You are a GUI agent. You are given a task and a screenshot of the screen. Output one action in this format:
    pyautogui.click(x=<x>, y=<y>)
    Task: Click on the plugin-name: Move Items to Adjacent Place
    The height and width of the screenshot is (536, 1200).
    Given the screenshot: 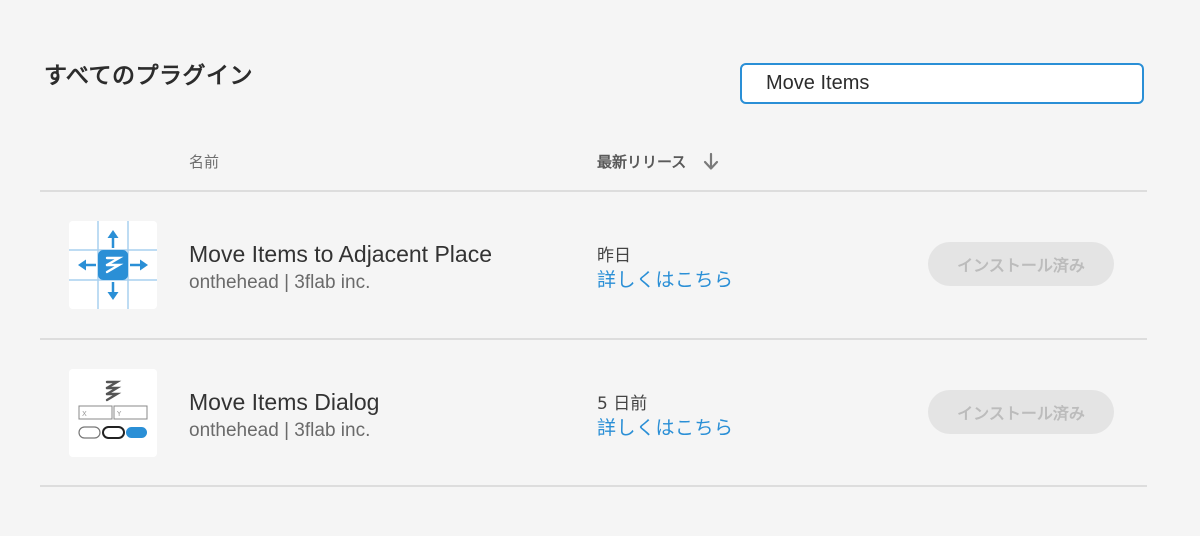 What is the action you would take?
    pyautogui.click(x=340, y=254)
    